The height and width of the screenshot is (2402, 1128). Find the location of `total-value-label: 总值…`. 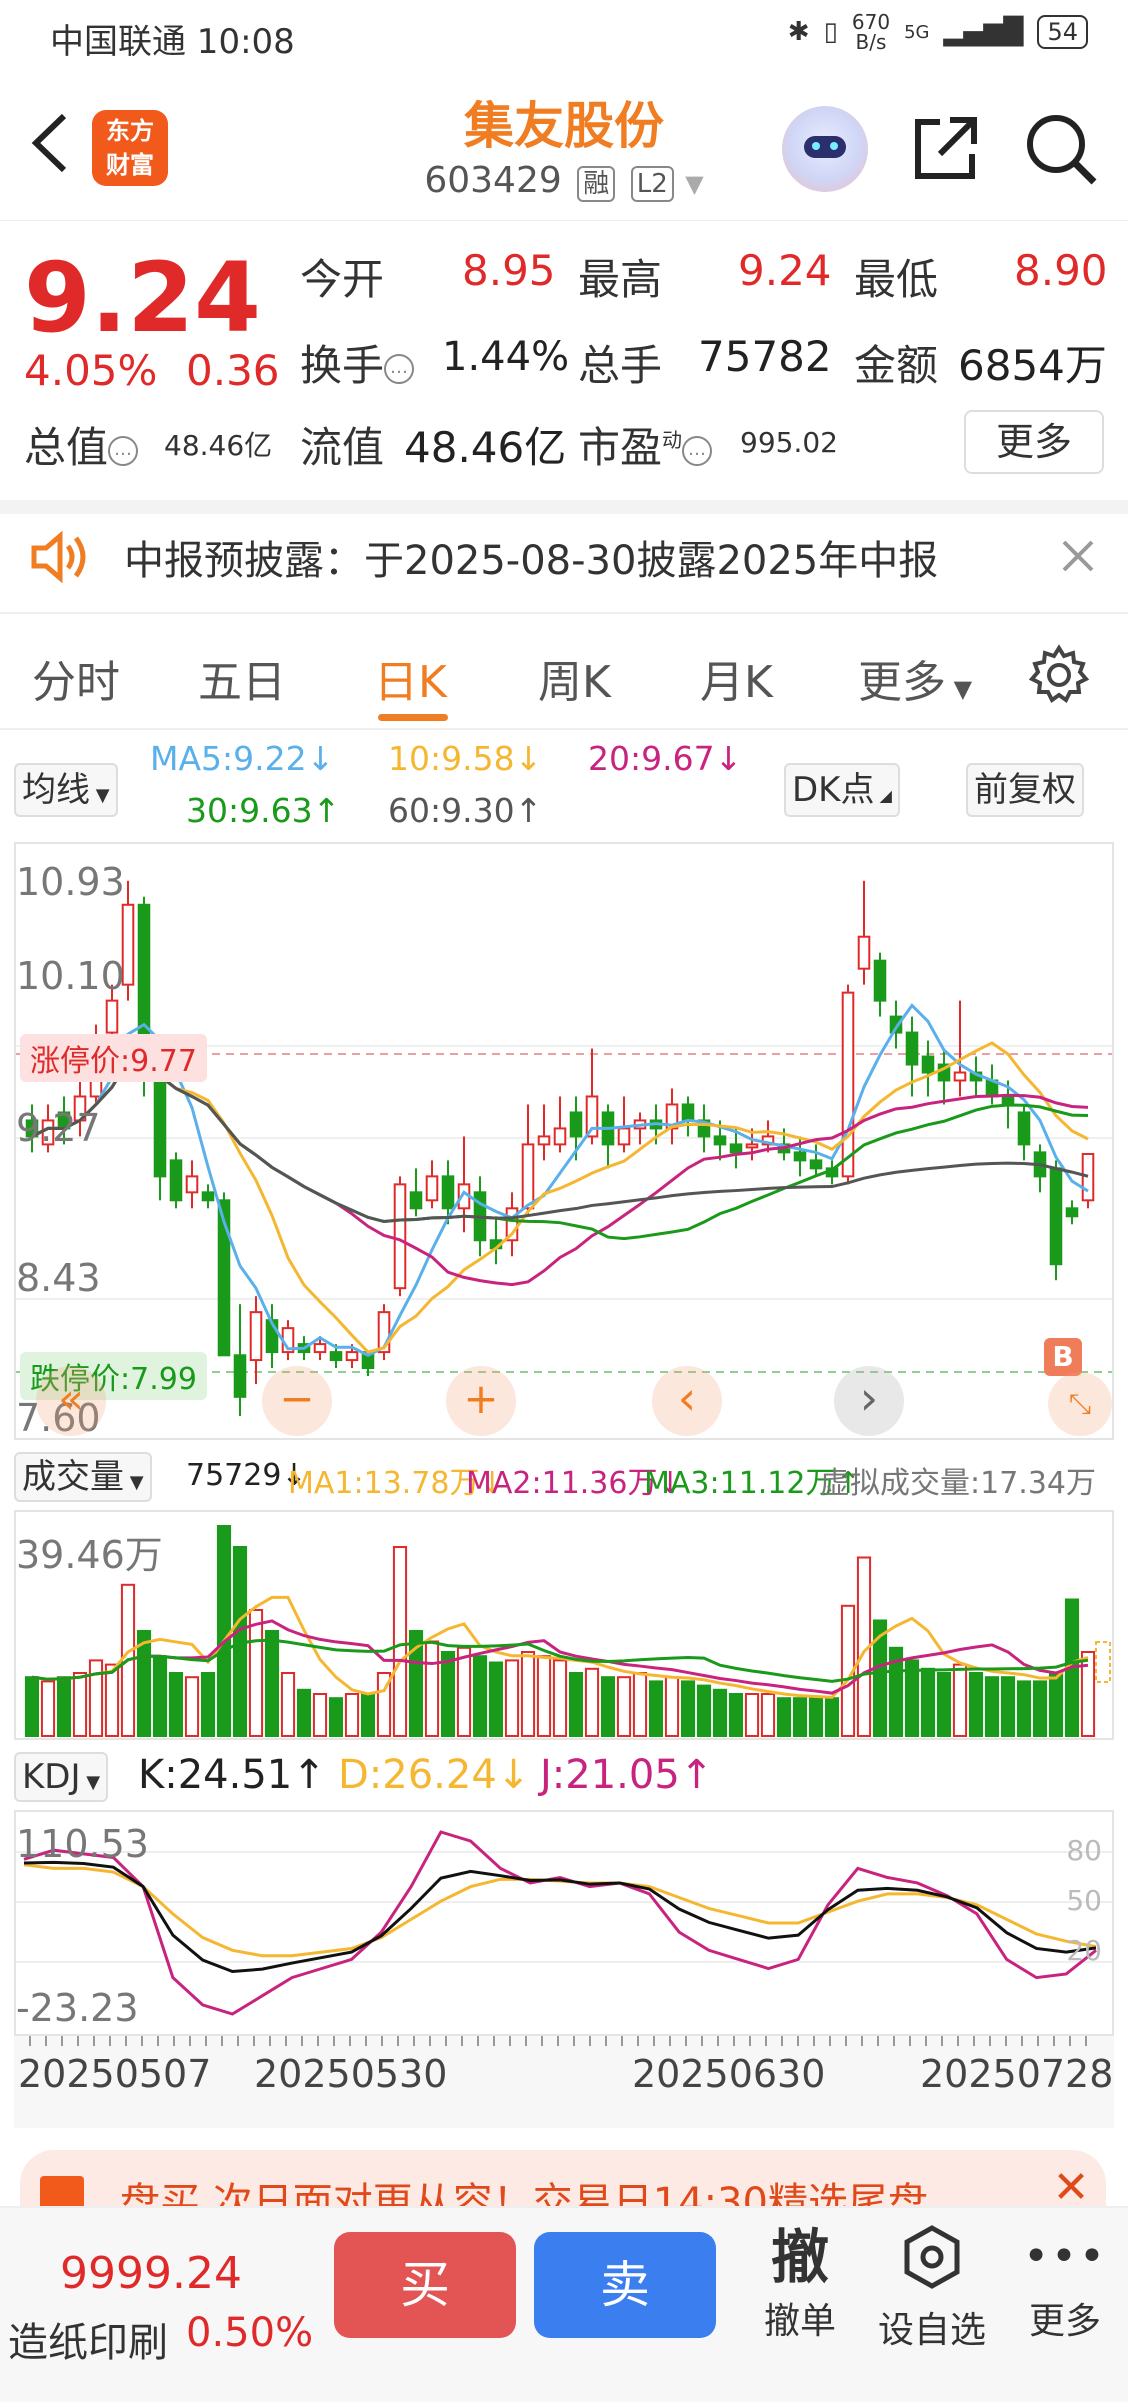

total-value-label: 总值… is located at coordinates (81, 444).